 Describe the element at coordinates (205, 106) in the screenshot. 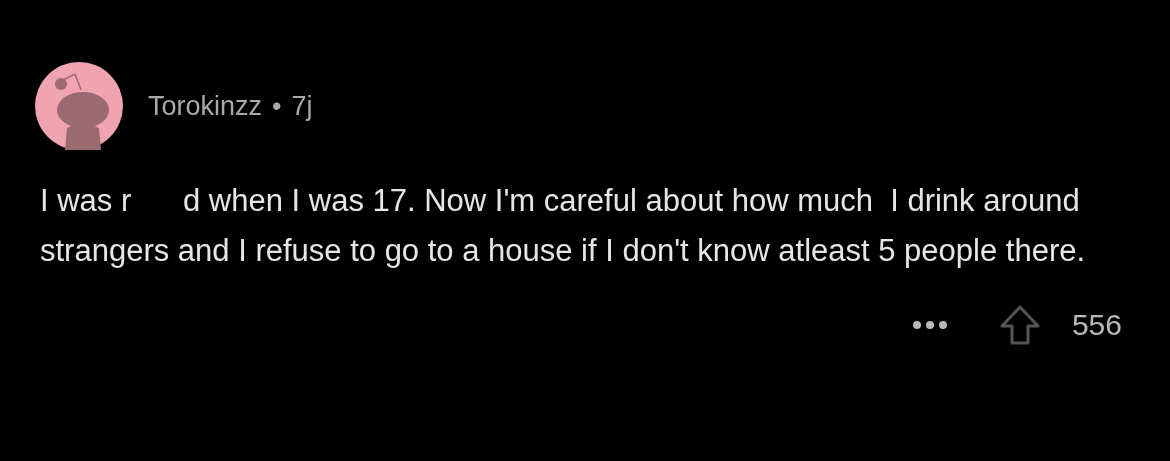

I see `username: Torokinzz` at that location.